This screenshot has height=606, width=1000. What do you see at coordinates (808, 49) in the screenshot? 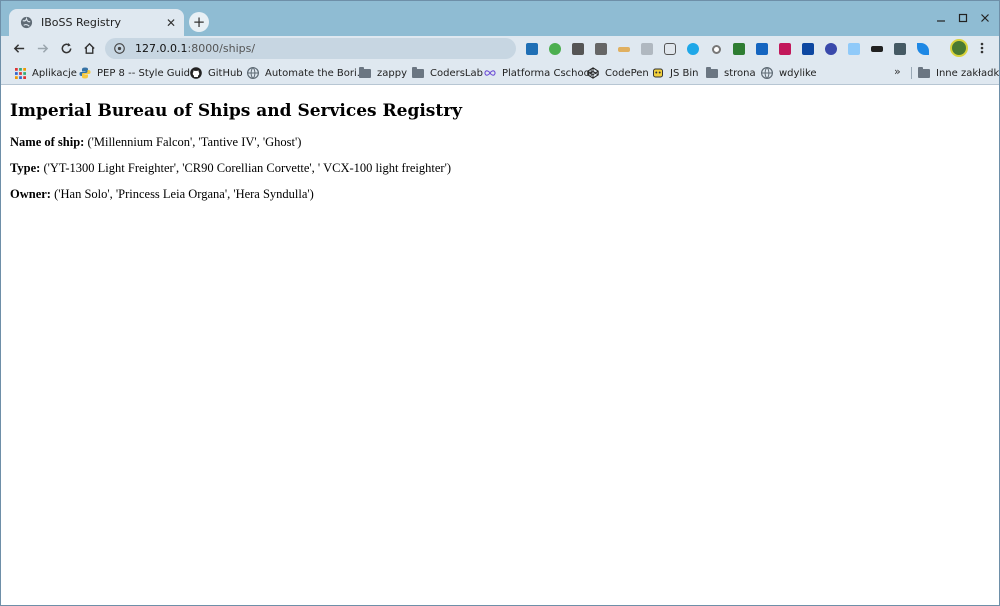
I see `table-extension-icon` at bounding box center [808, 49].